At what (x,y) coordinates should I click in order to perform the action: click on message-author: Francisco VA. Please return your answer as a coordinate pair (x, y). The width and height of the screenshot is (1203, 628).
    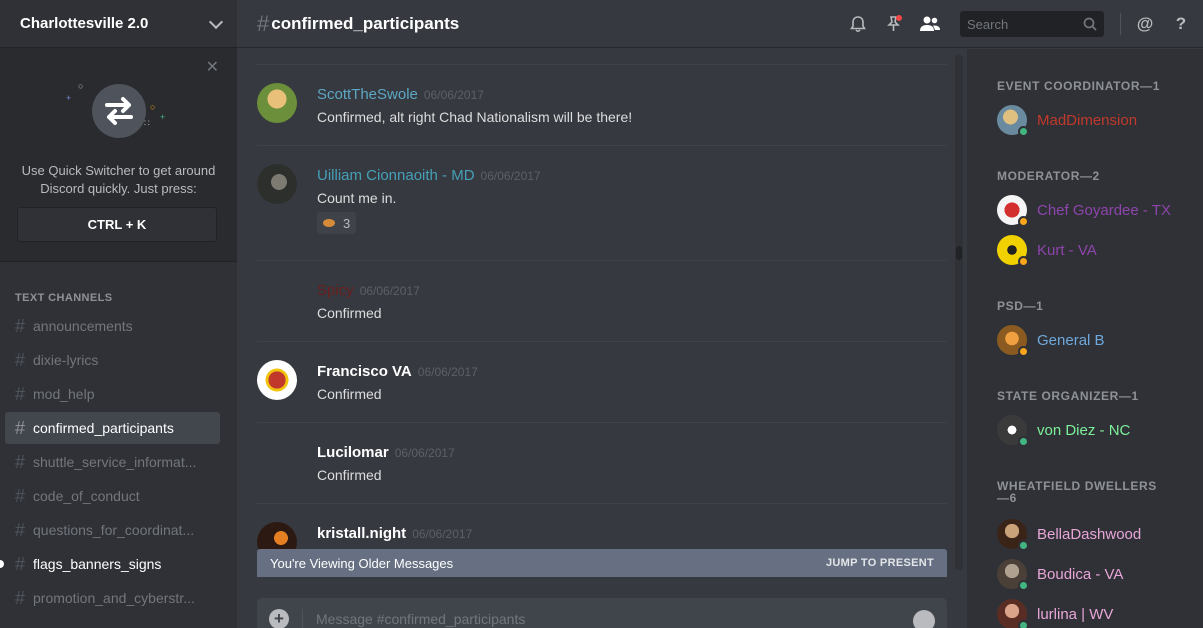
    Looking at the image, I should click on (364, 371).